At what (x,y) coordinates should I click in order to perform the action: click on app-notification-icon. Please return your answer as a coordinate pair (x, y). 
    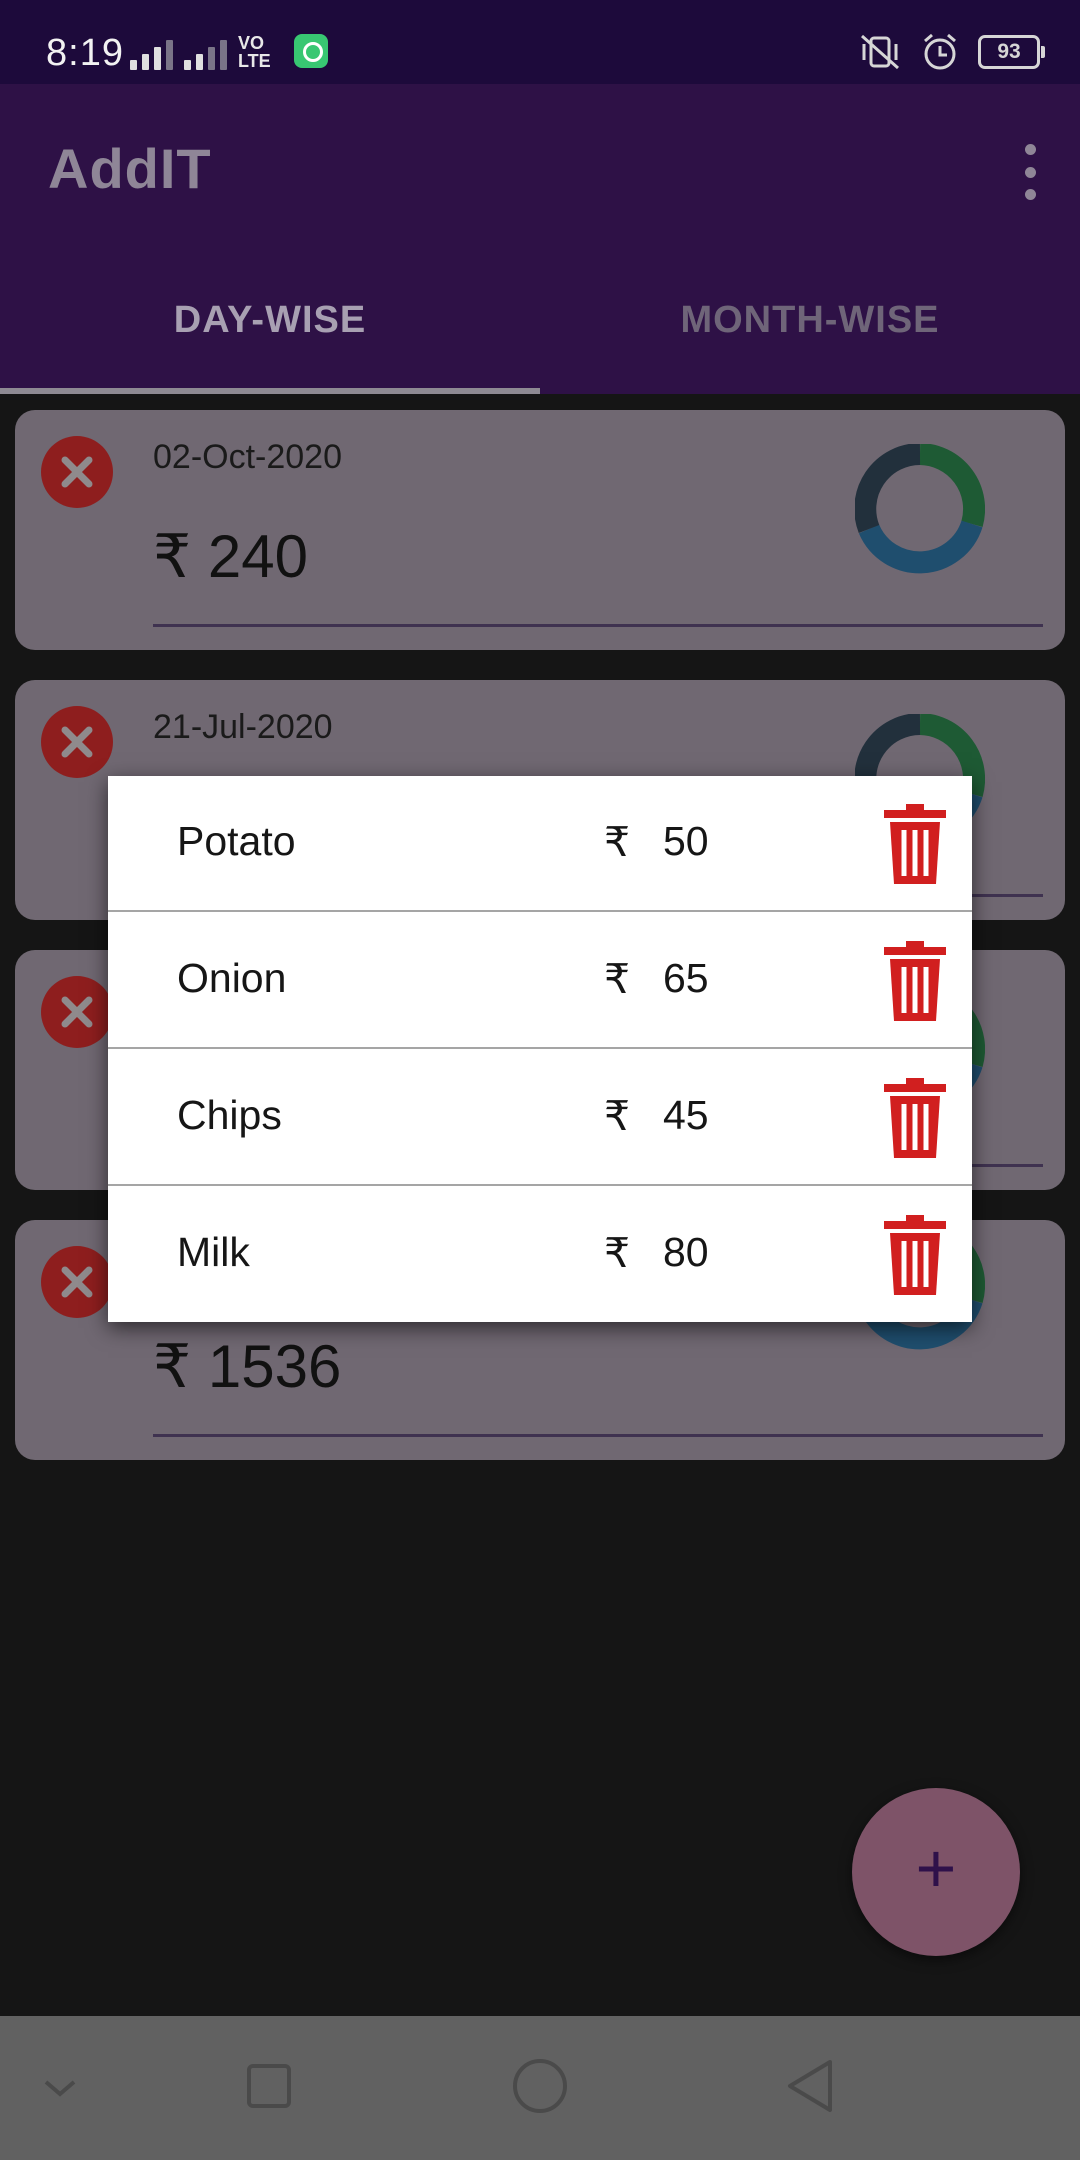
    Looking at the image, I should click on (311, 51).